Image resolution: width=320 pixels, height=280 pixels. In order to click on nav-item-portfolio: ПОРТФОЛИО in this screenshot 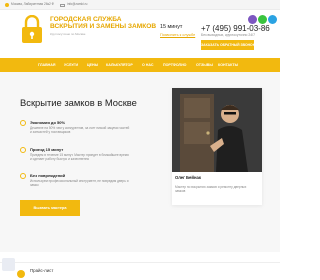, I will do `click(174, 65)`.